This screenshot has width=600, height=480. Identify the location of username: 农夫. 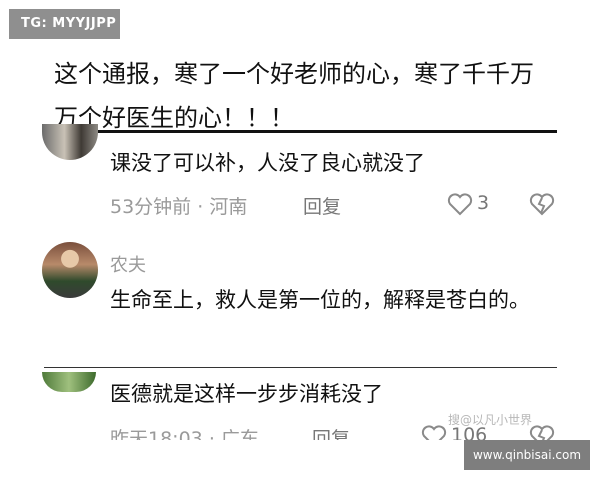
(128, 264).